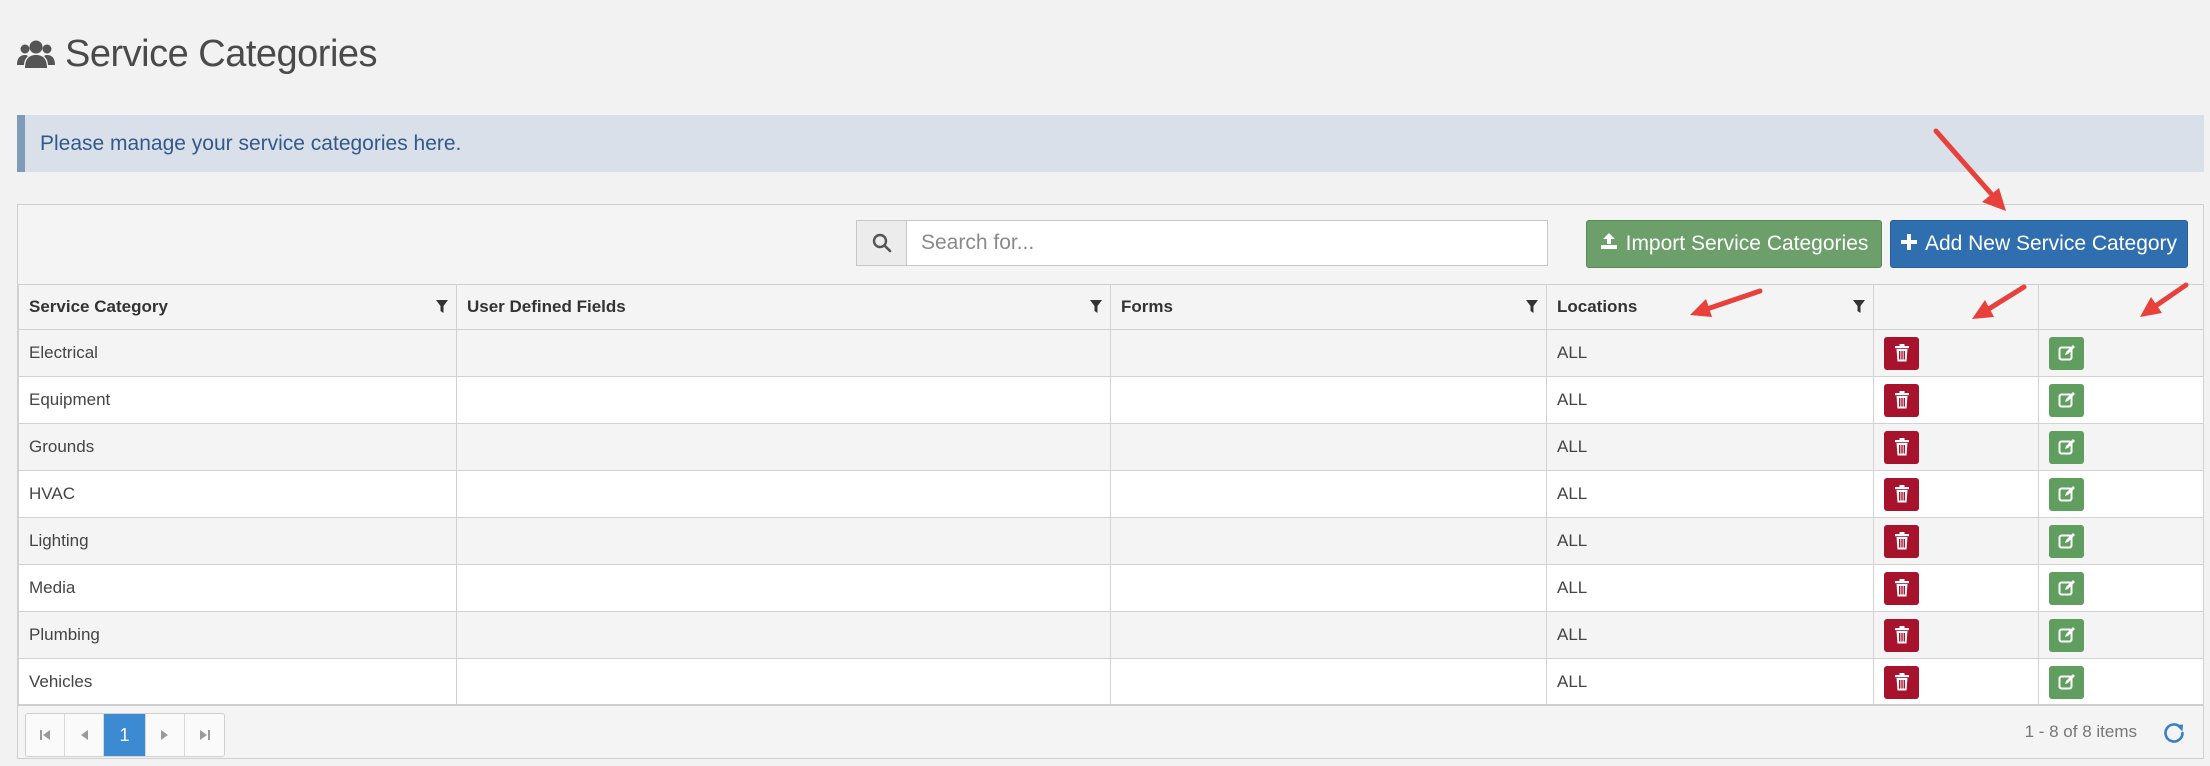  I want to click on column-header-edit, so click(2121, 307).